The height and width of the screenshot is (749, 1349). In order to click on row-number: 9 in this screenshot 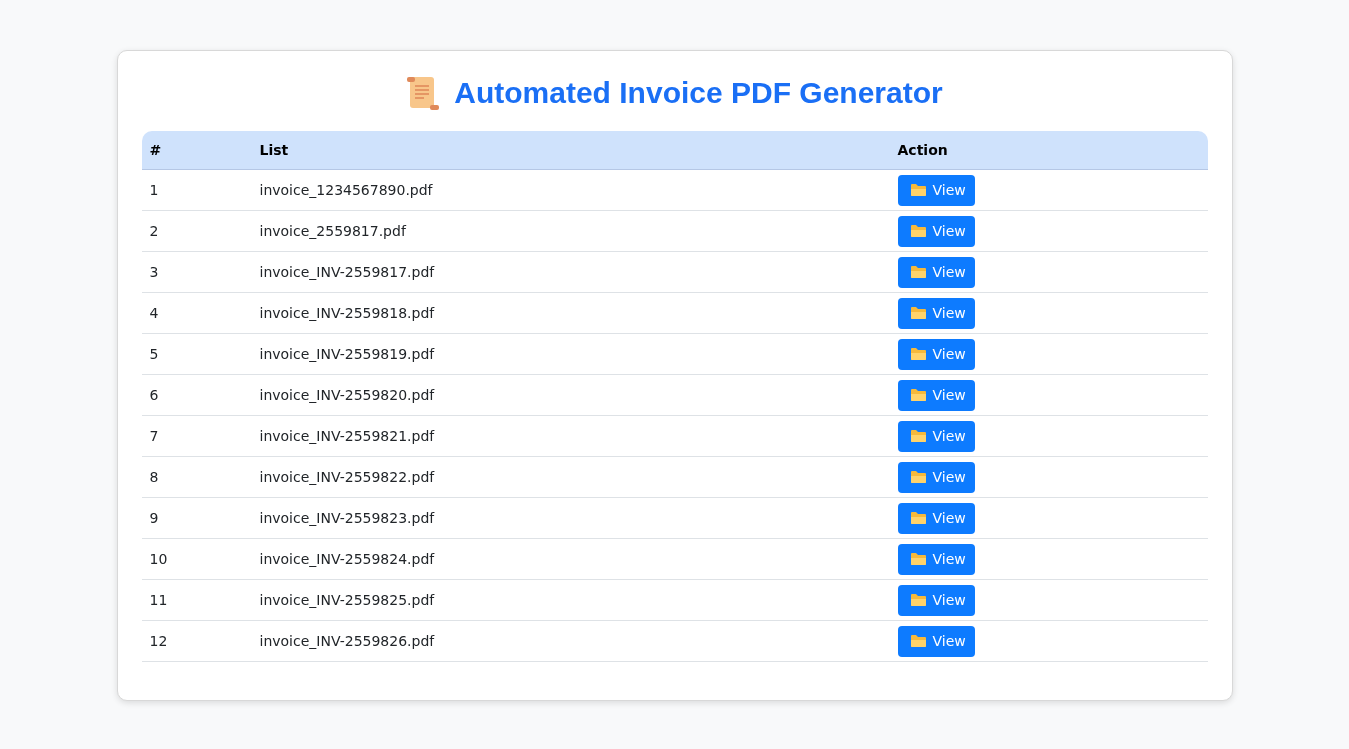, I will do `click(196, 518)`.